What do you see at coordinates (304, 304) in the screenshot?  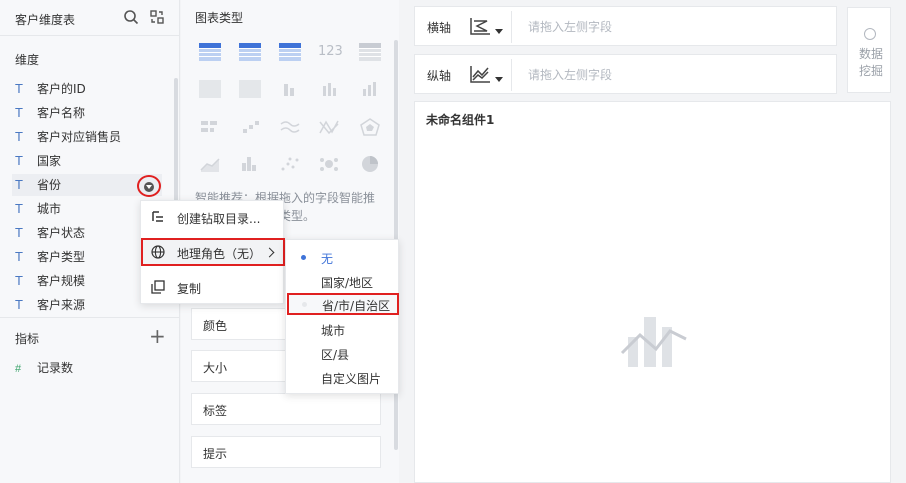 I see `radio-dot-icon` at bounding box center [304, 304].